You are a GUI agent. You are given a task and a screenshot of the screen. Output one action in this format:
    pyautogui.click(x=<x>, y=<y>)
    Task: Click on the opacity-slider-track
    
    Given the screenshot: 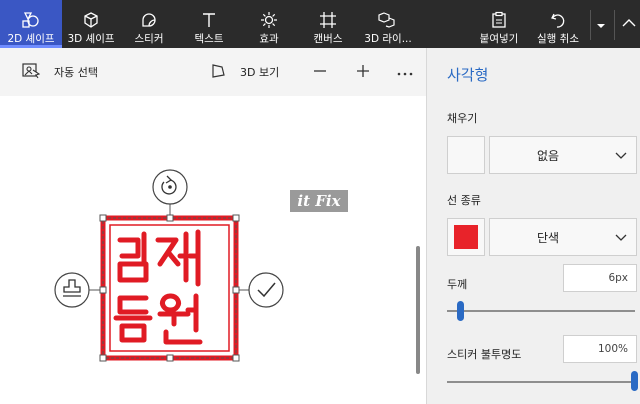 What is the action you would take?
    pyautogui.click(x=541, y=382)
    